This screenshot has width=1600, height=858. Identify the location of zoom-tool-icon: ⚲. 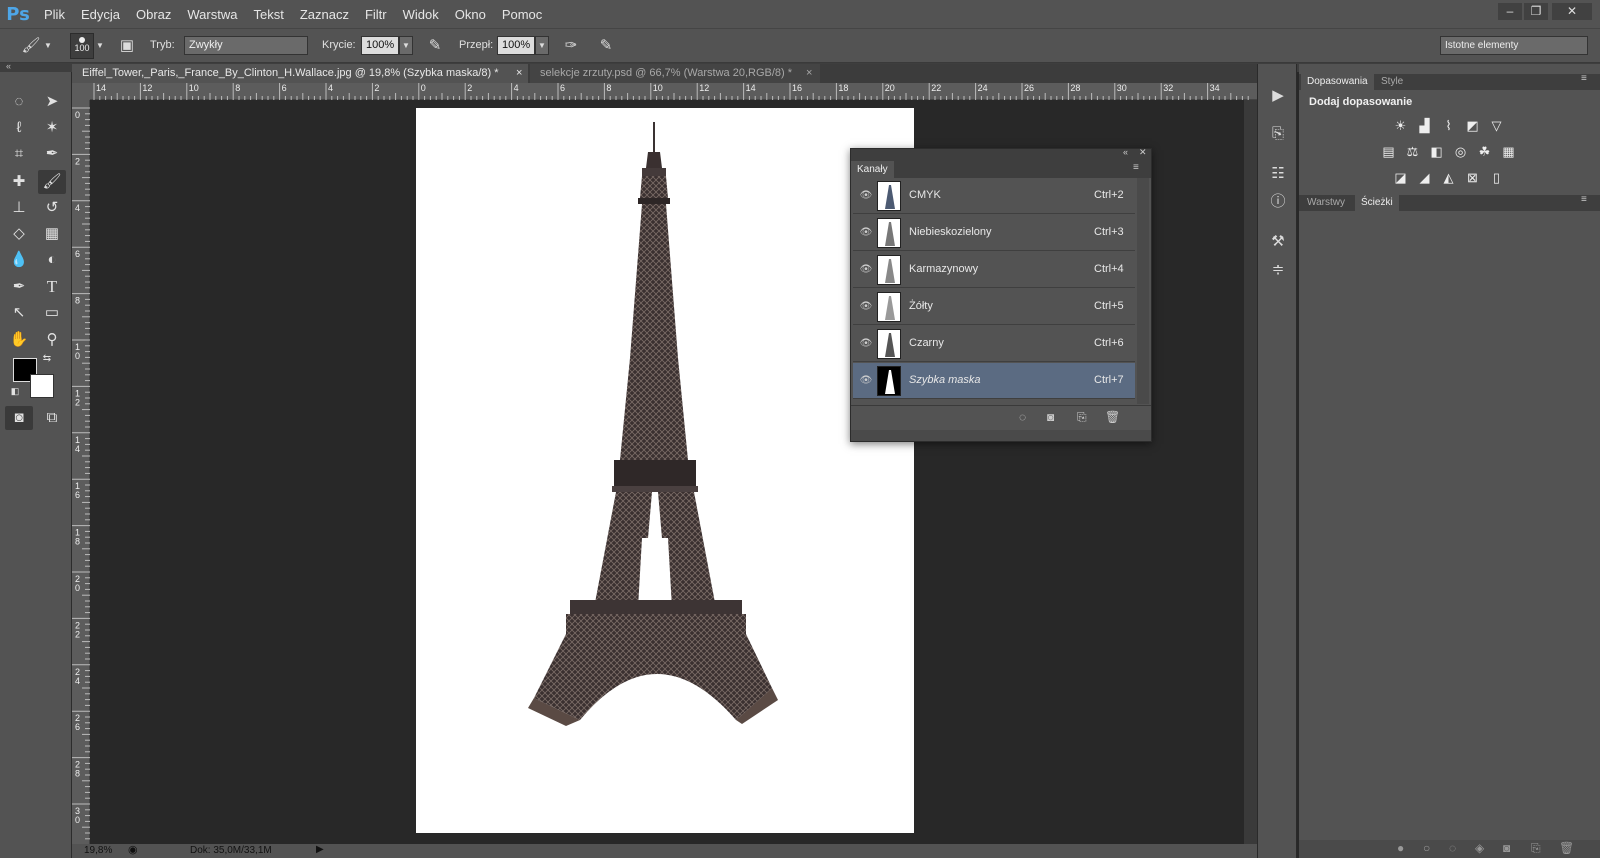
(52, 340).